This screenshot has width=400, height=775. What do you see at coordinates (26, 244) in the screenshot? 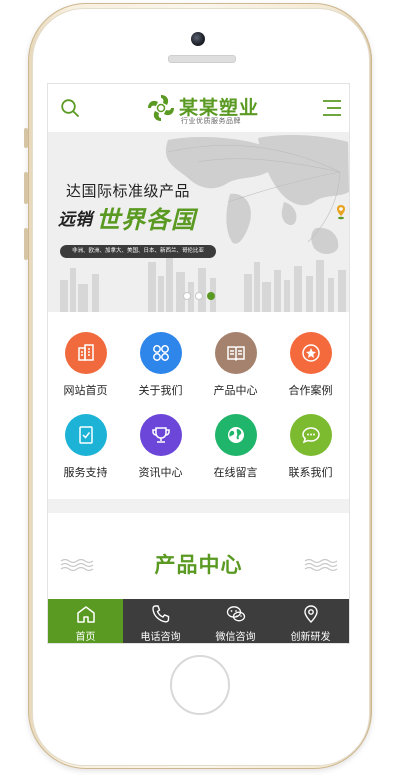
I see `volume-down-button` at bounding box center [26, 244].